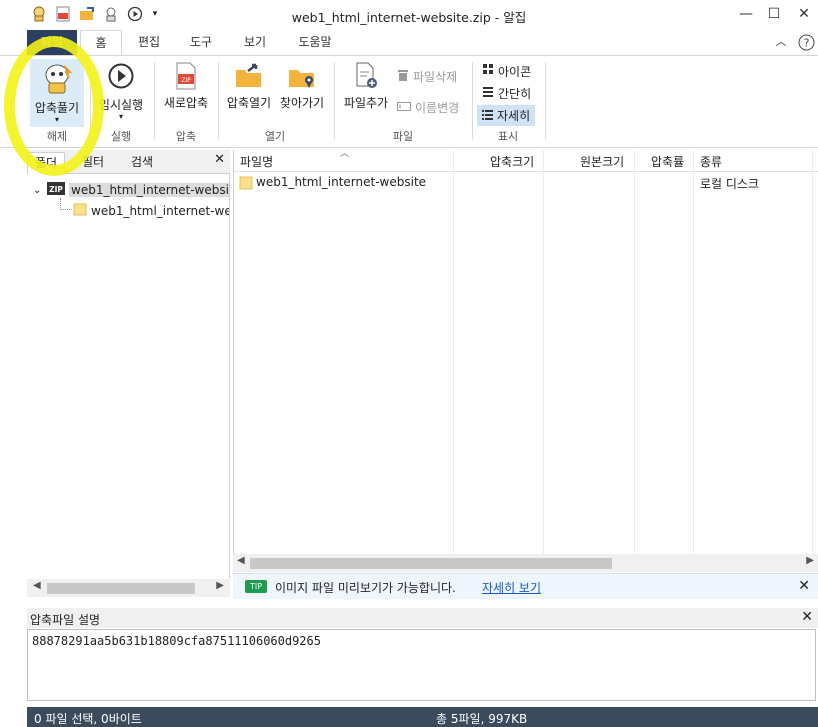 Image resolution: width=818 pixels, height=727 pixels. I want to click on detail-list-icon, so click(487, 116).